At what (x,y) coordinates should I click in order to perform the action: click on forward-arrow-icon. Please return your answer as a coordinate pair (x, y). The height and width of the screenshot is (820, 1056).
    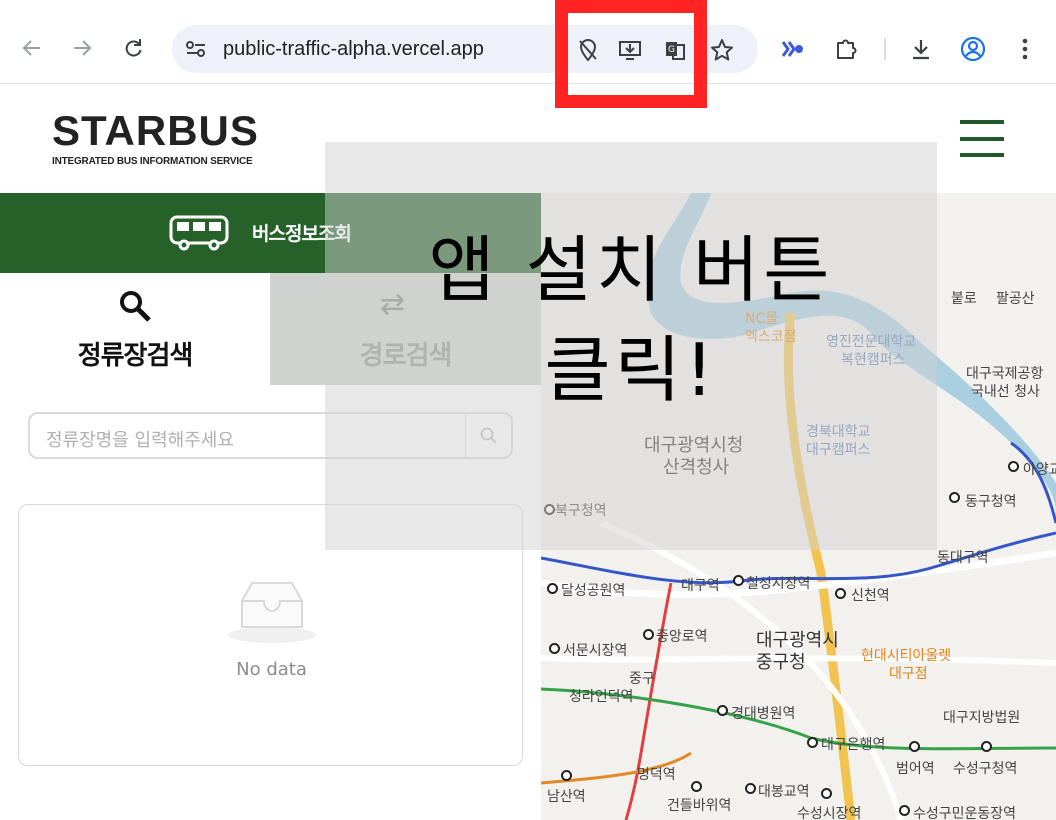
    Looking at the image, I should click on (82, 48).